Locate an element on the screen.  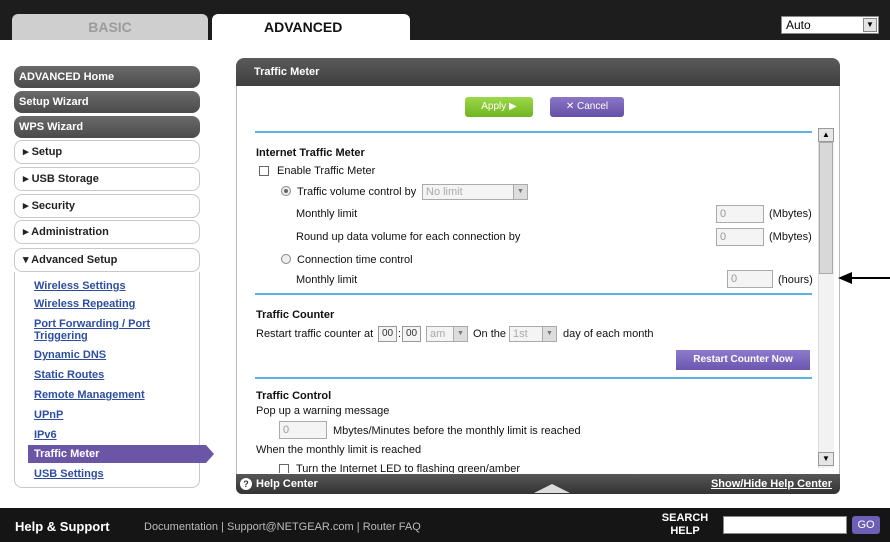
scrollbar-thumb is located at coordinates (826, 208).